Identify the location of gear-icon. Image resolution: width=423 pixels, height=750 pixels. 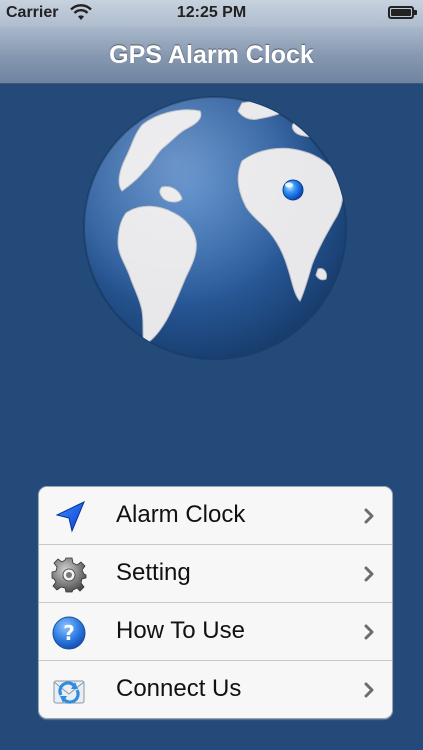
(69, 575).